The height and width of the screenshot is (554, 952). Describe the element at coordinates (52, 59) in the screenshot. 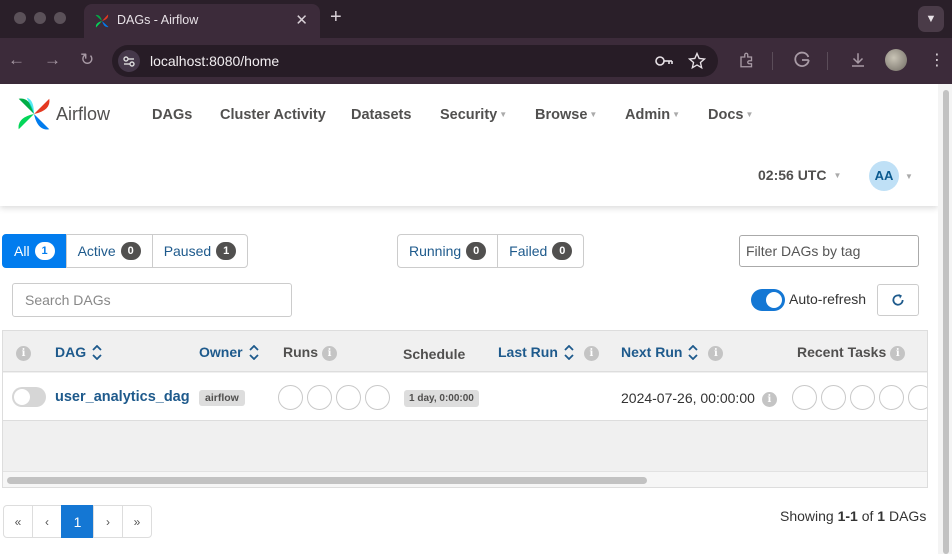

I see `forward-button: →` at that location.